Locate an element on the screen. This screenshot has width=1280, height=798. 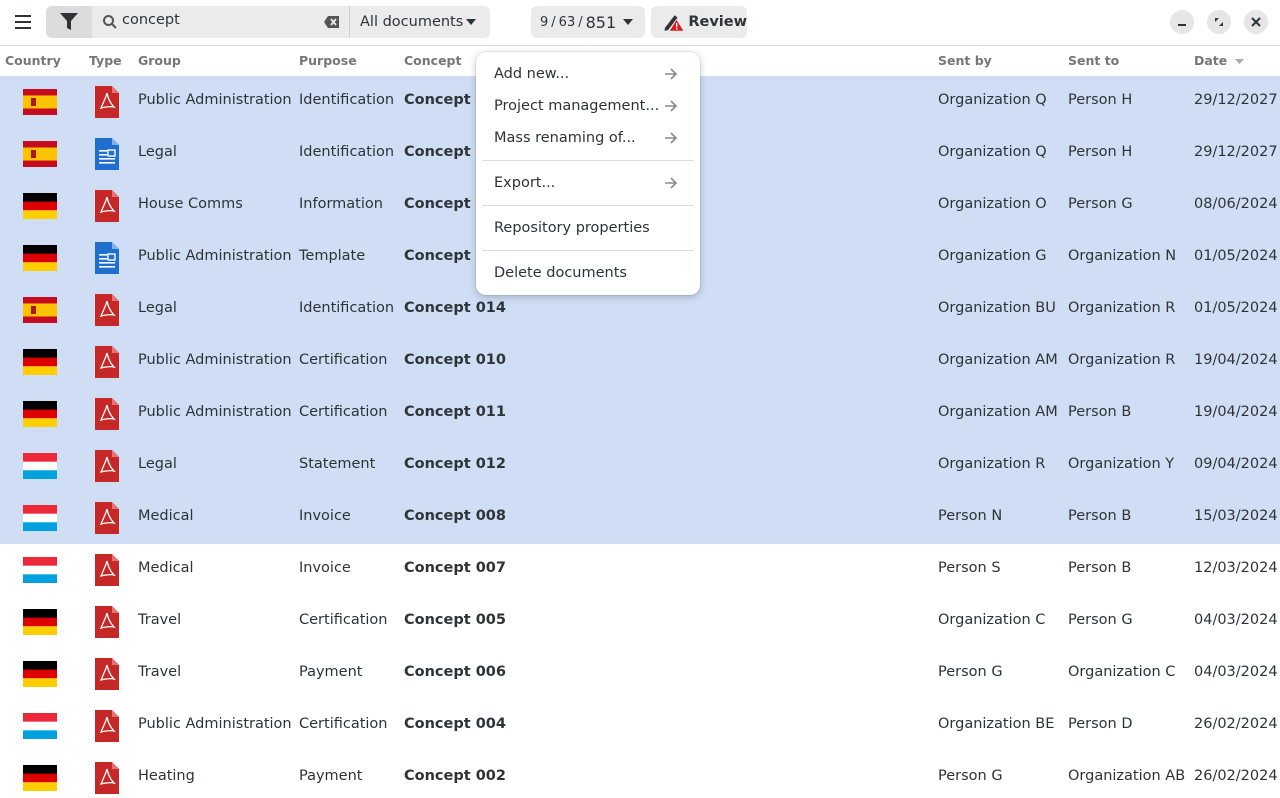
cell-concept: Concept 010 is located at coordinates (455, 360).